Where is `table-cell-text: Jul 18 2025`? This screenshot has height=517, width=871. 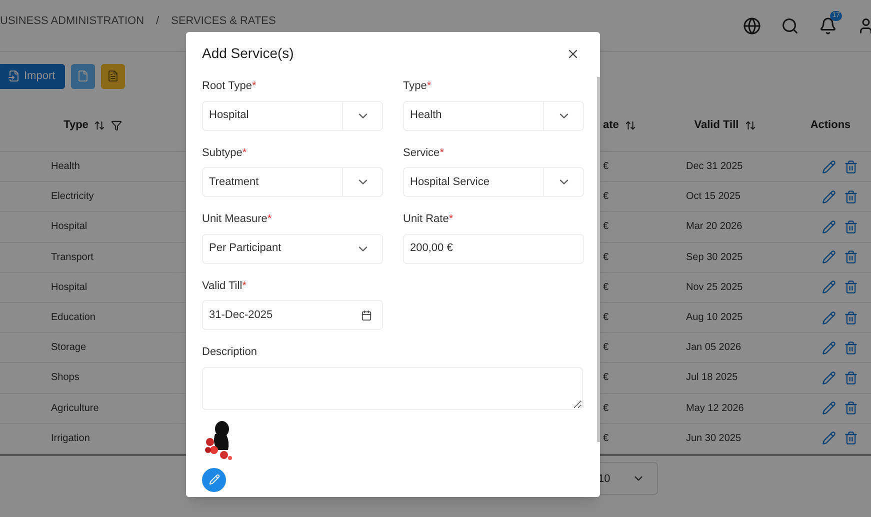
table-cell-text: Jul 18 2025 is located at coordinates (712, 378).